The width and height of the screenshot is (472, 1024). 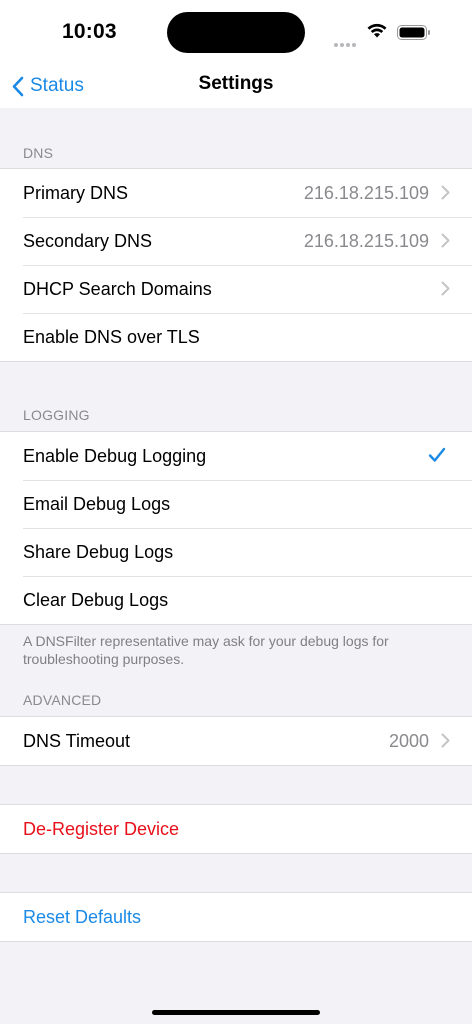 I want to click on secondary-dns-row: Secondary DNS 216.18.215.109, so click(x=236, y=241).